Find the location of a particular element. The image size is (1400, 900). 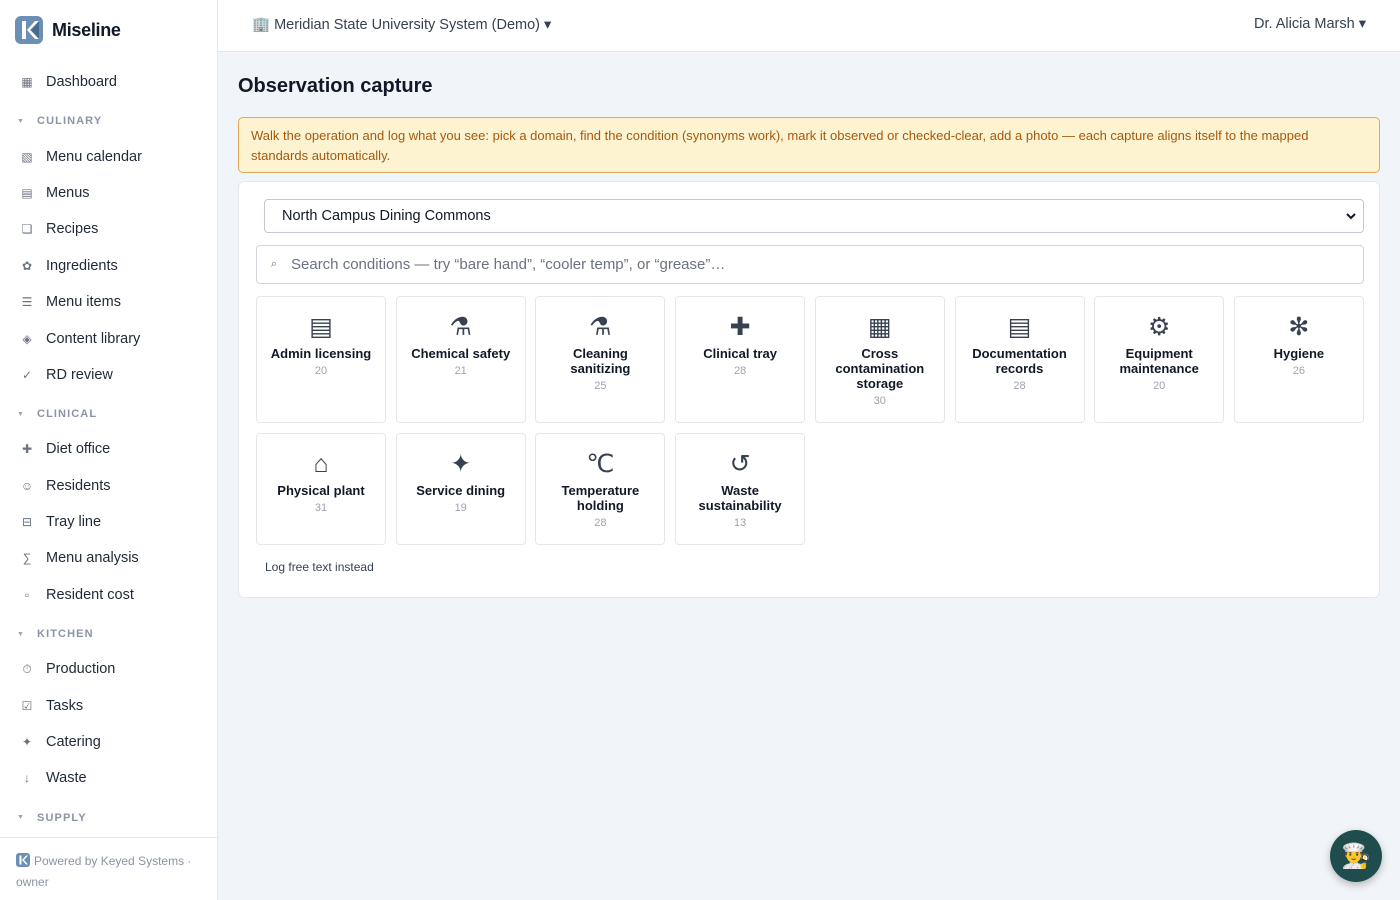

sidebar-section-title: CLINICAL is located at coordinates (67, 414).